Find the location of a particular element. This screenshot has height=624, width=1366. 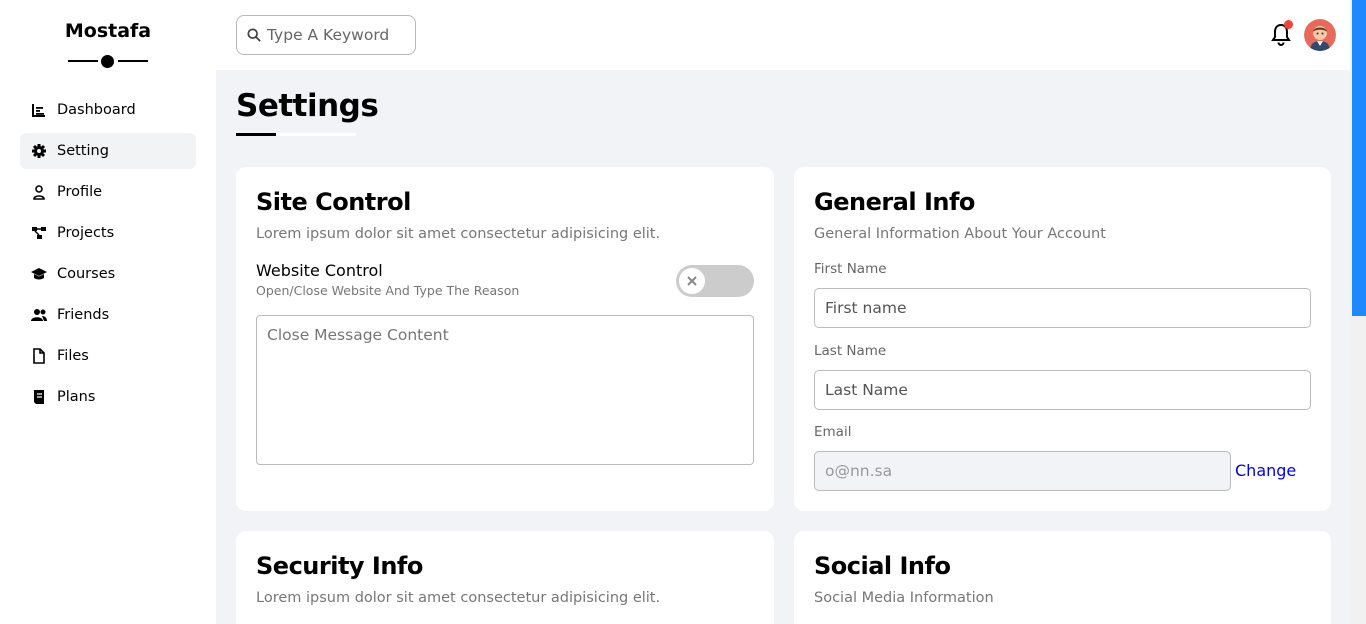

close-icon is located at coordinates (692, 281).